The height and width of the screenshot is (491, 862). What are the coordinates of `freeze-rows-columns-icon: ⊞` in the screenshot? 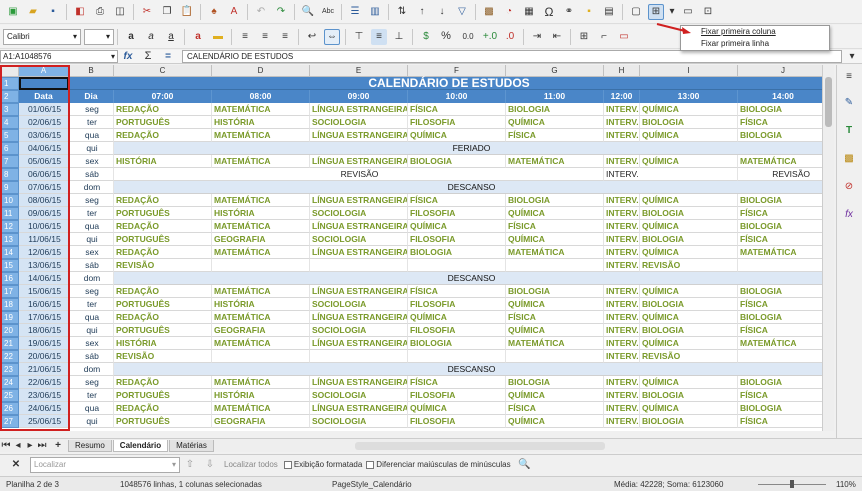 It's located at (656, 11).